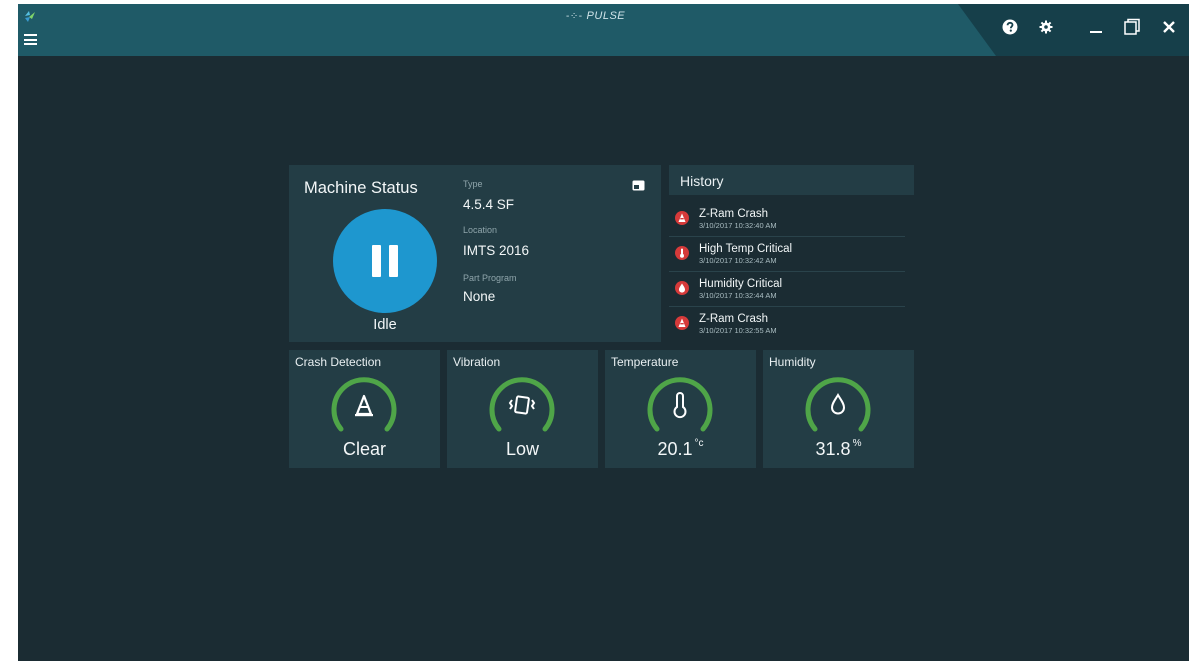 The height and width of the screenshot is (661, 1196). I want to click on history-item-time: 3/10/2017 10:32:55 AM, so click(738, 330).